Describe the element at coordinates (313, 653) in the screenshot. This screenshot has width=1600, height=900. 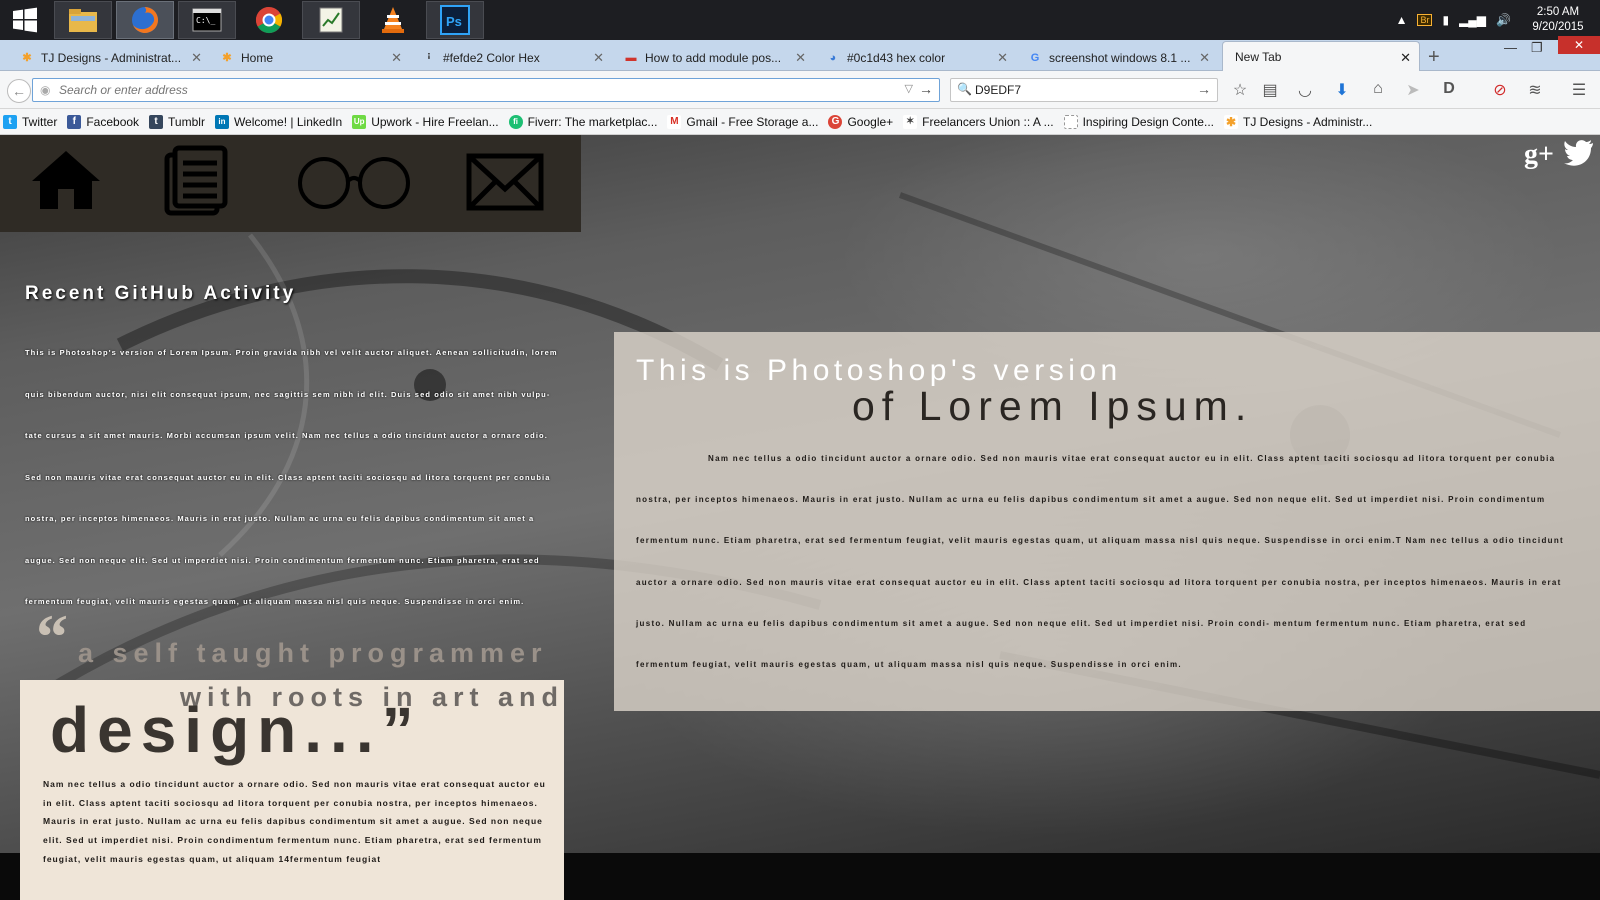
I see `quote-line-1: a self taught programmer` at that location.